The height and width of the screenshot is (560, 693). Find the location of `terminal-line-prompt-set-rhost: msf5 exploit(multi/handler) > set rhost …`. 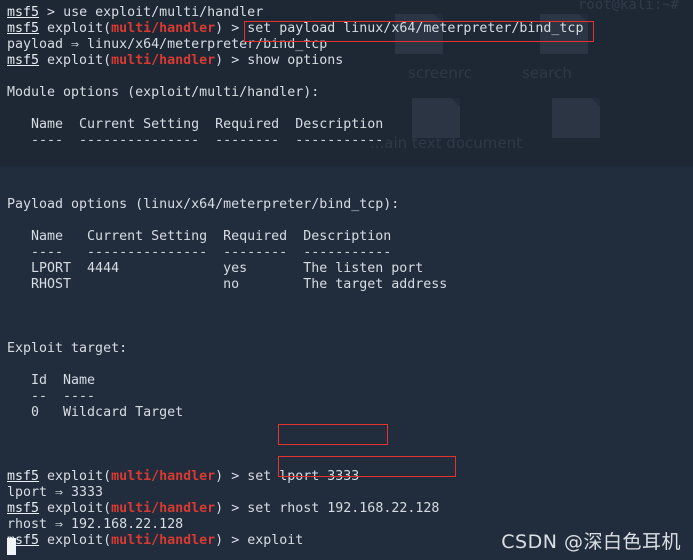

terminal-line-prompt-set-rhost: msf5 exploit(multi/handler) > set rhost … is located at coordinates (223, 508).